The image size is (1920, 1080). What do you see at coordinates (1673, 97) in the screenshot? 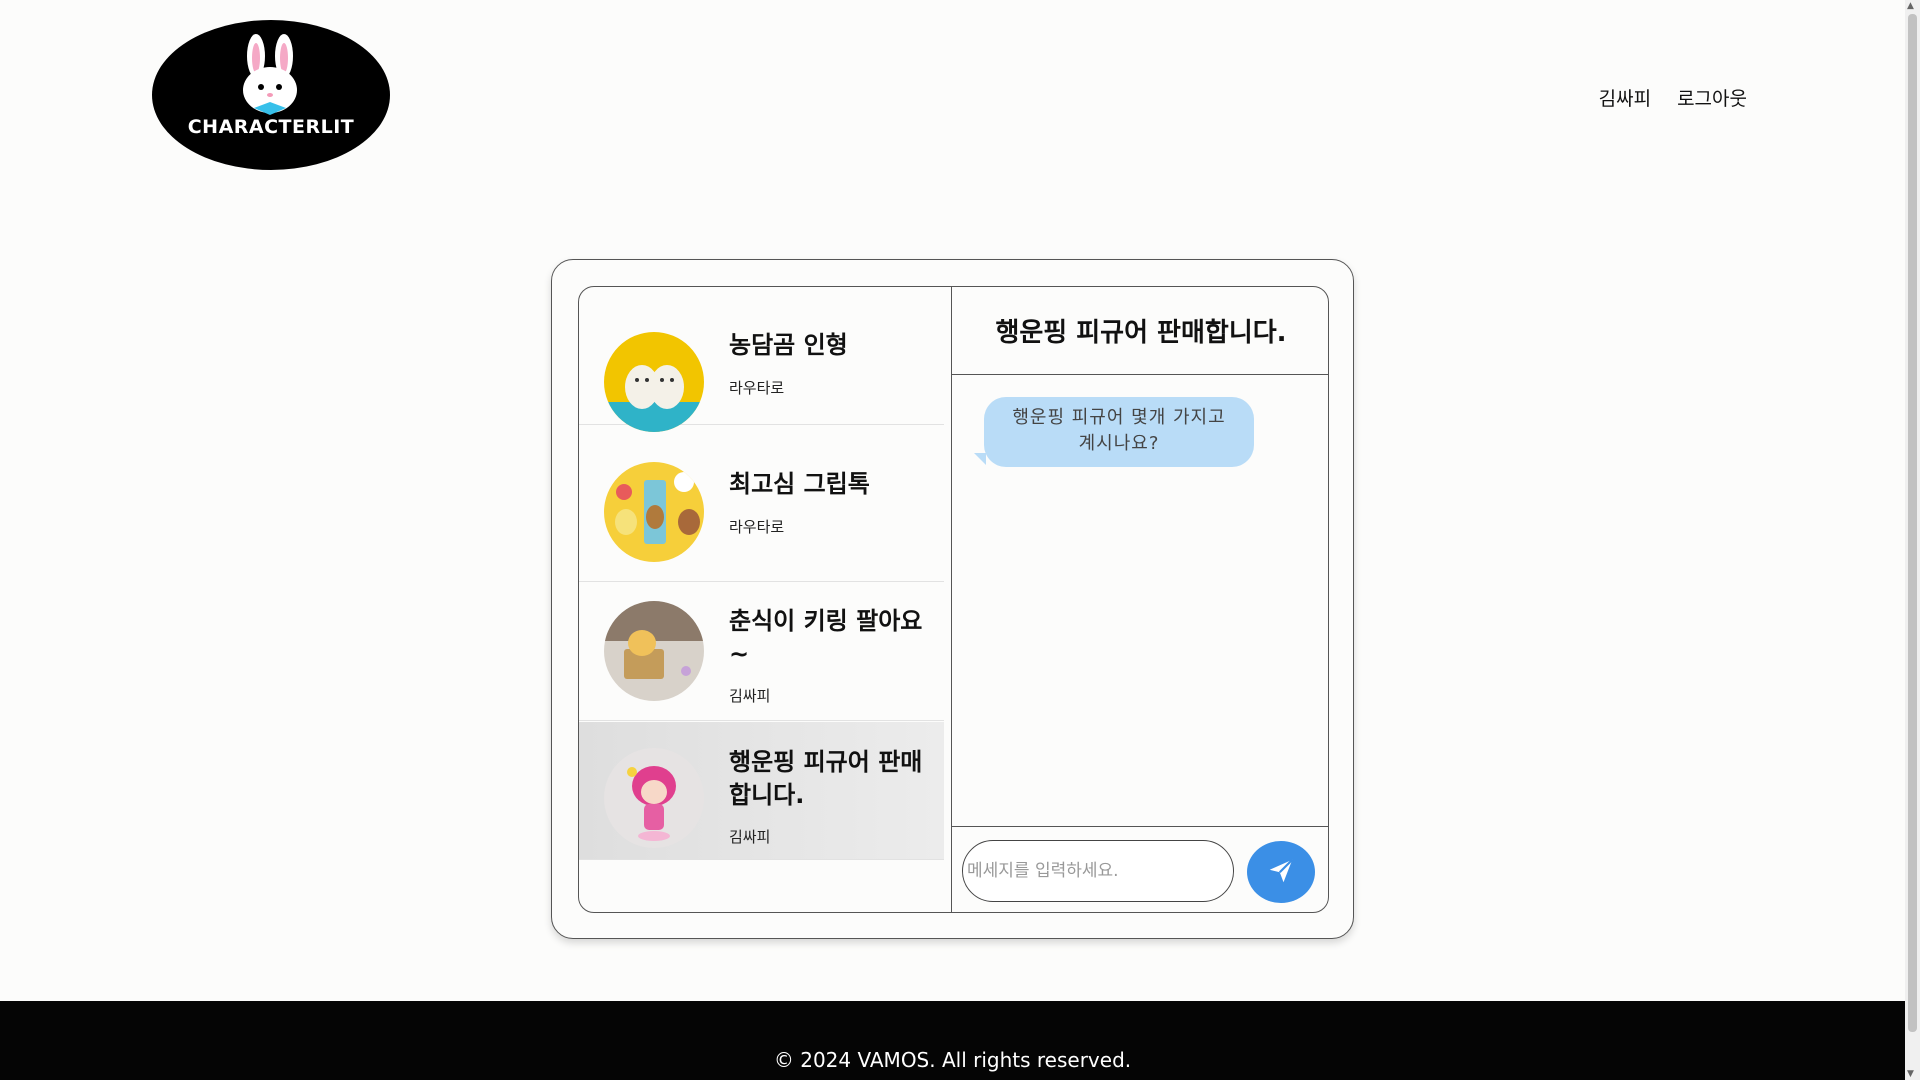
I see `top-nav: 김싸피 로그아웃` at bounding box center [1673, 97].